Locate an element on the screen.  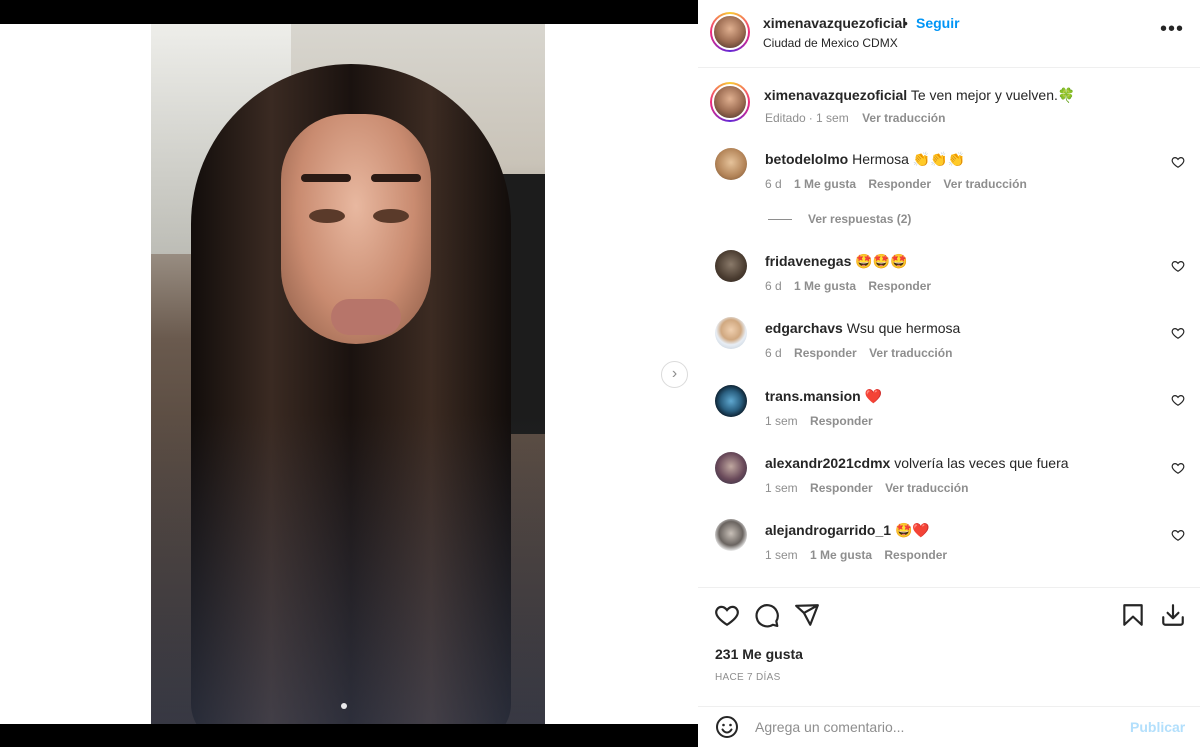
replies-label: Ver respuestas (2) is located at coordinates (860, 219).